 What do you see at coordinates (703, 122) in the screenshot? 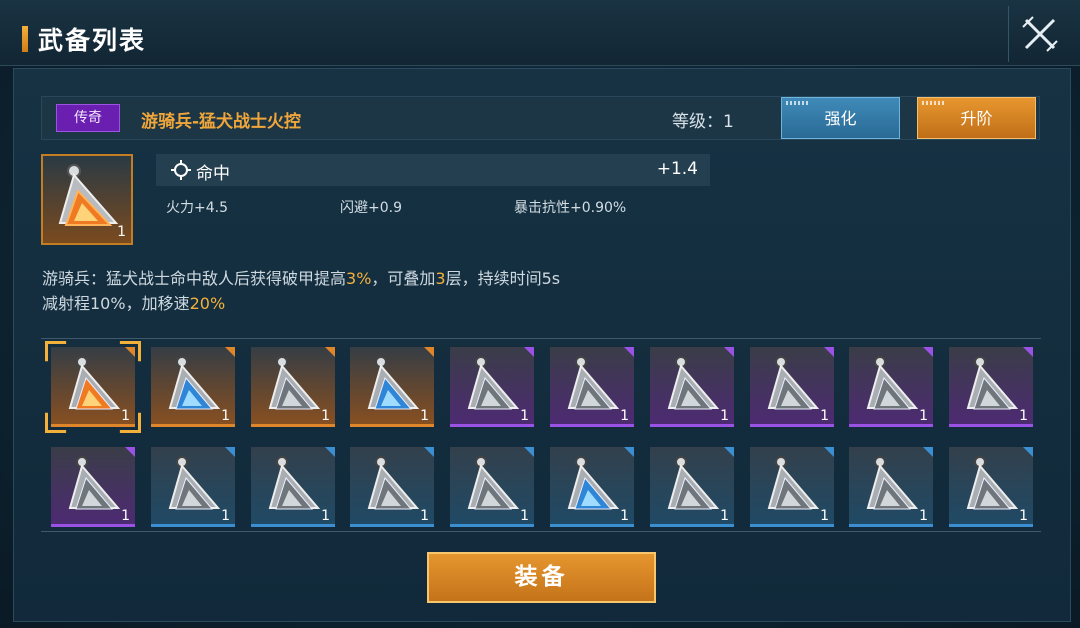
I see `item-level: 等级：1` at bounding box center [703, 122].